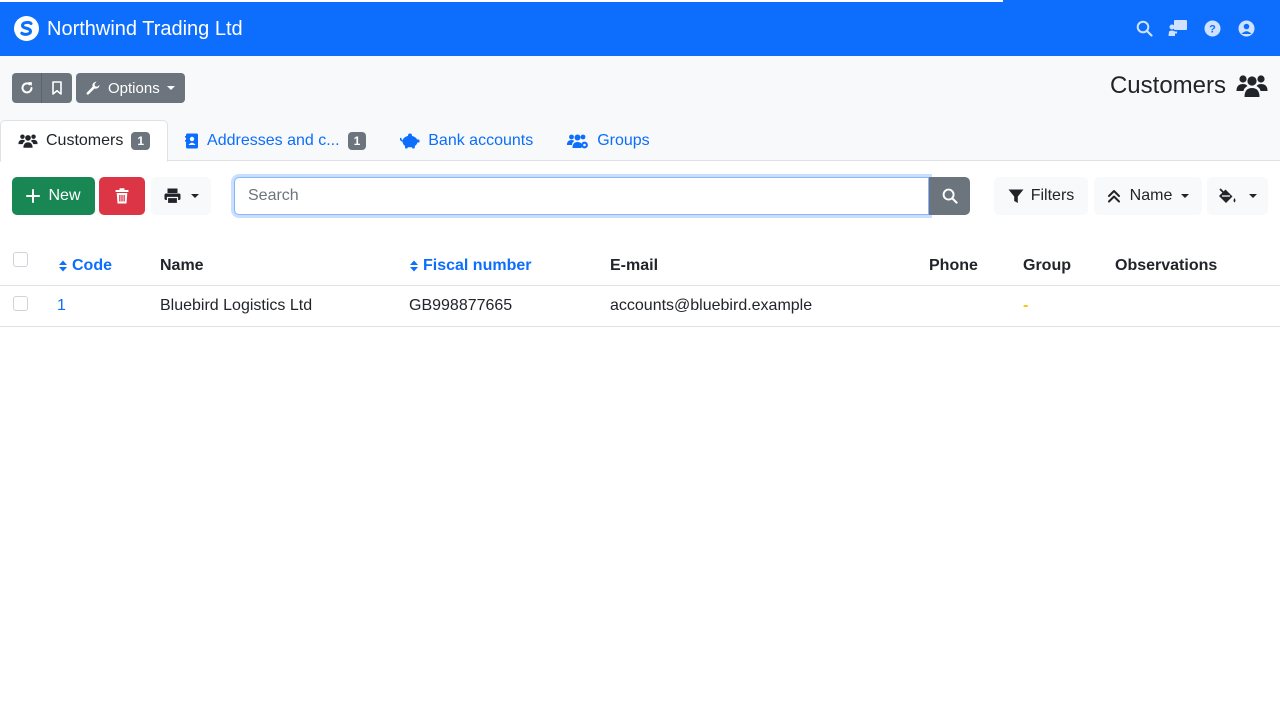  I want to click on tab-groups: Groups, so click(608, 140).